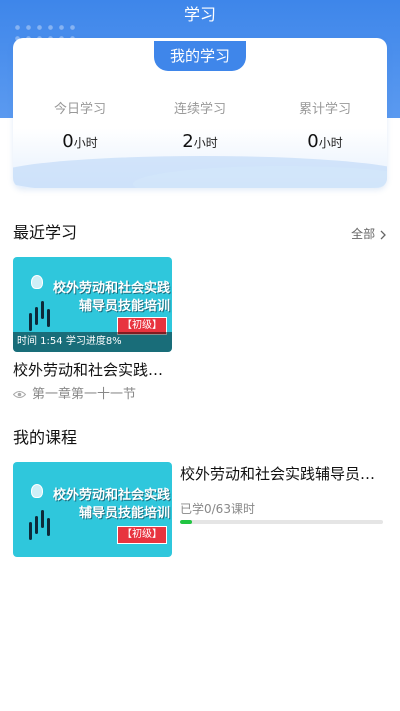 The width and height of the screenshot is (400, 711). I want to click on stat-number: 2, so click(188, 141).